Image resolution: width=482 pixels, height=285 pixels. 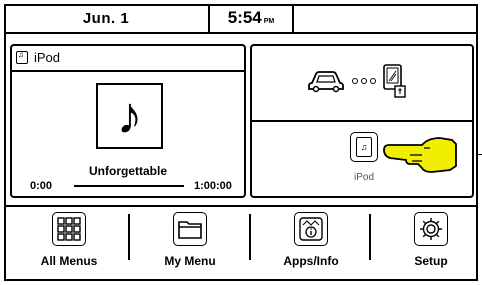 I want to click on progress-bar, so click(x=129, y=186).